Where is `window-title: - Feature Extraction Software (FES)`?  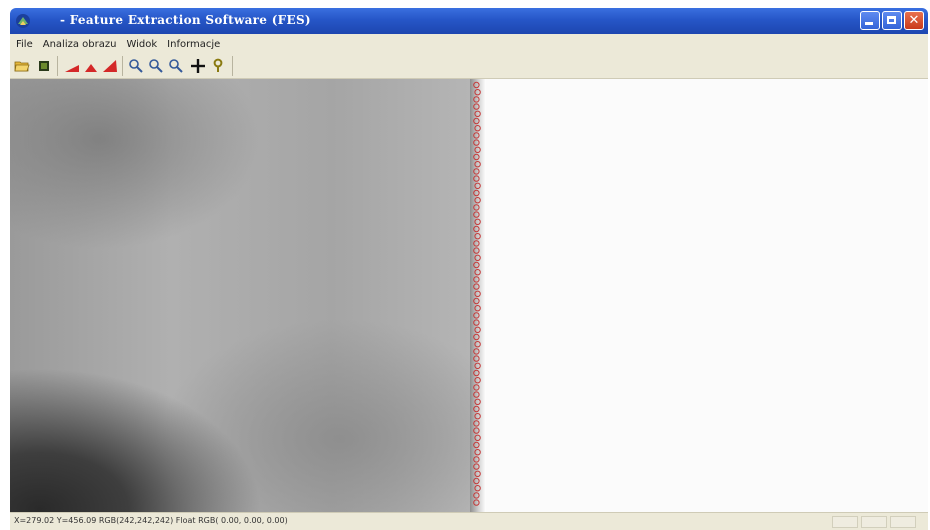
window-title: - Feature Extraction Software (FES) is located at coordinates (185, 20).